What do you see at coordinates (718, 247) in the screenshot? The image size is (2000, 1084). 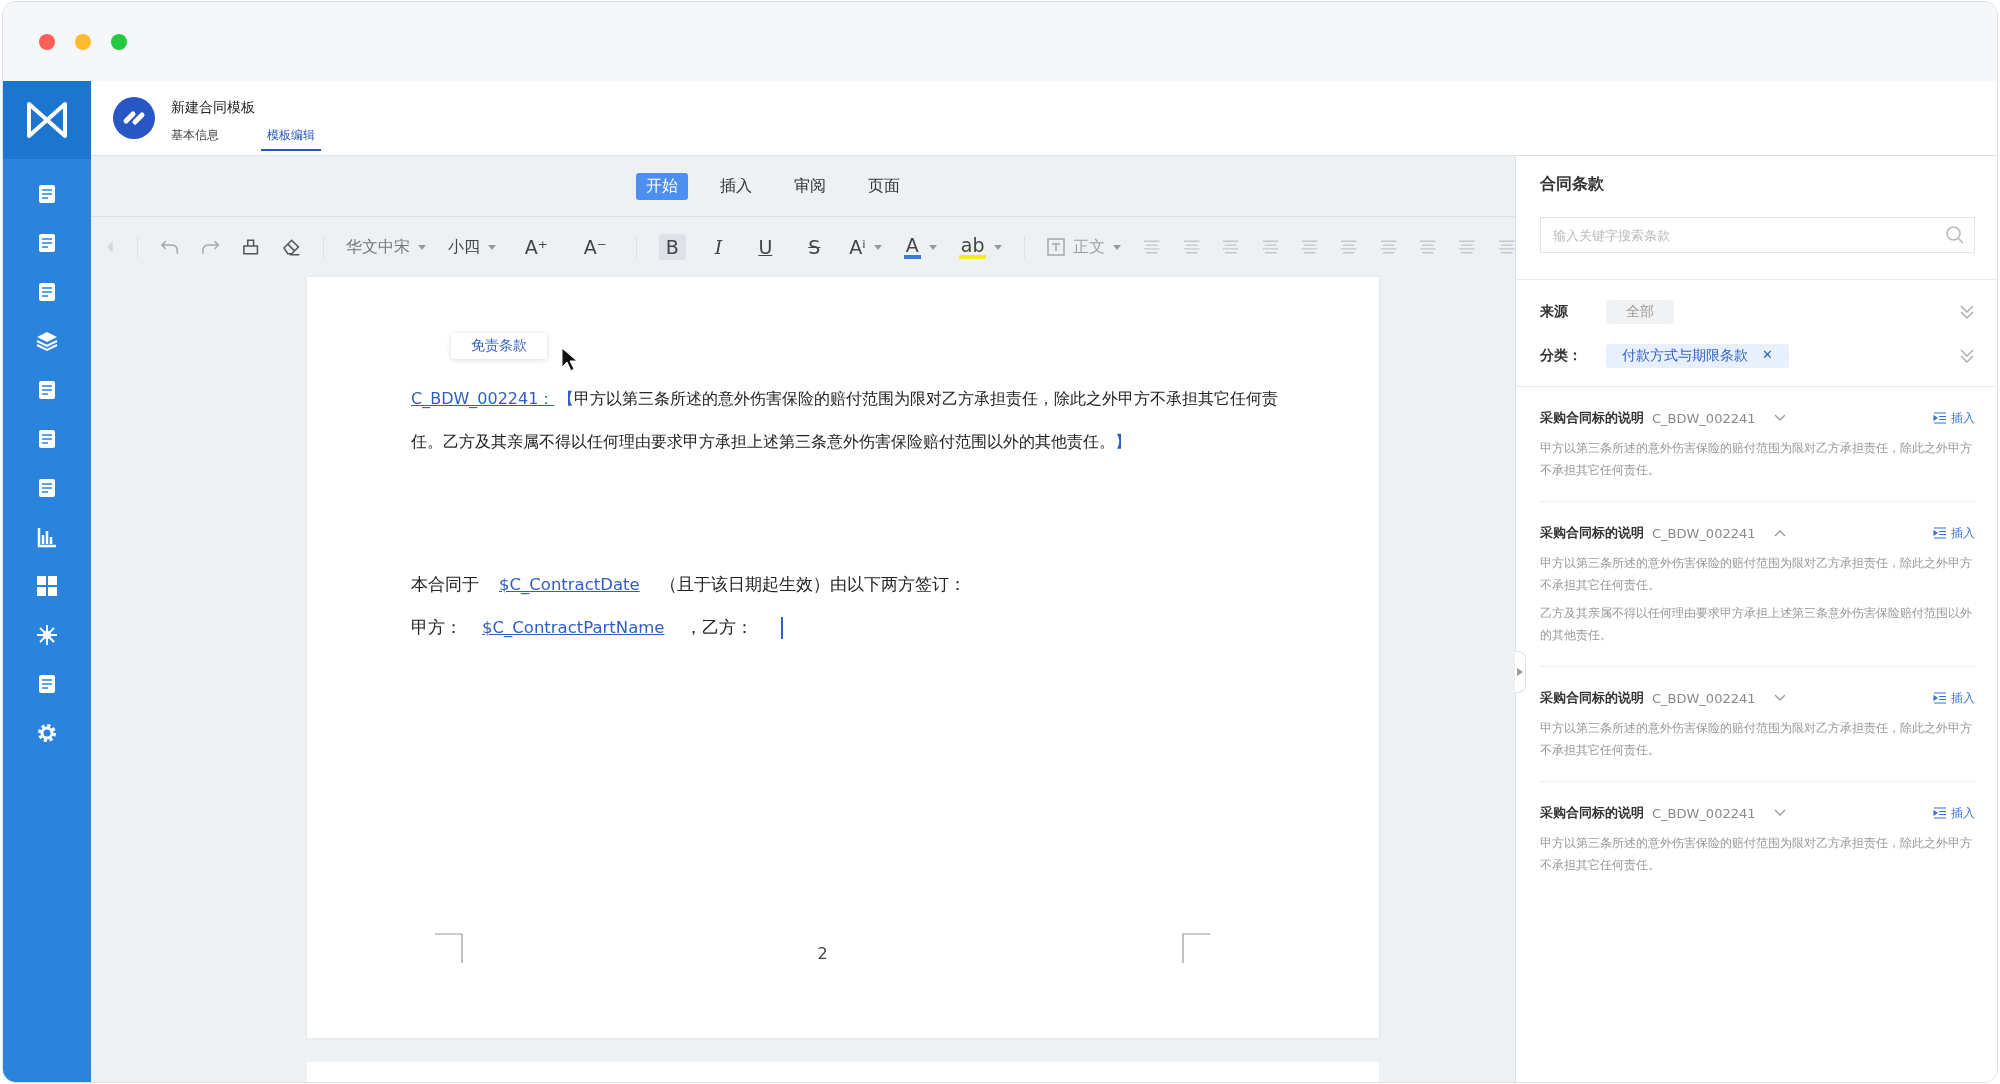 I see `format-button: I` at bounding box center [718, 247].